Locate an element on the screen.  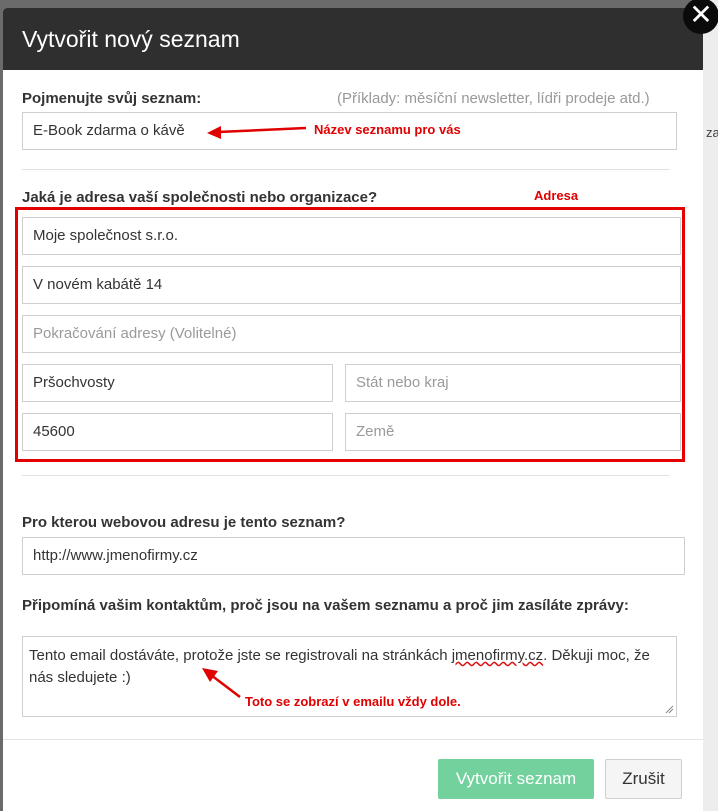
close-icon: ✕ is located at coordinates (700, 17).